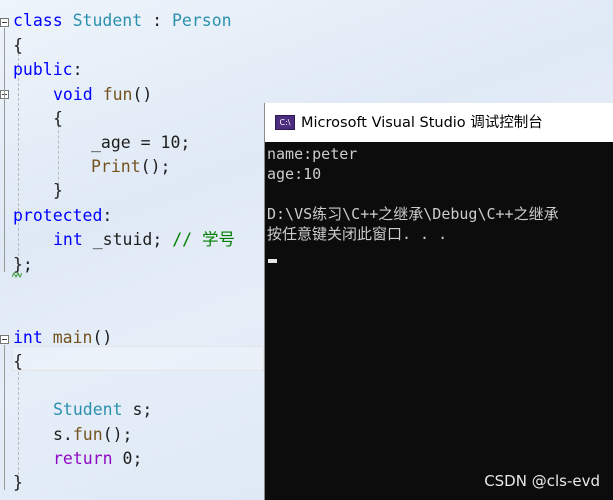 The image size is (613, 500). What do you see at coordinates (43, 69) in the screenshot?
I see `access-specifier: public` at bounding box center [43, 69].